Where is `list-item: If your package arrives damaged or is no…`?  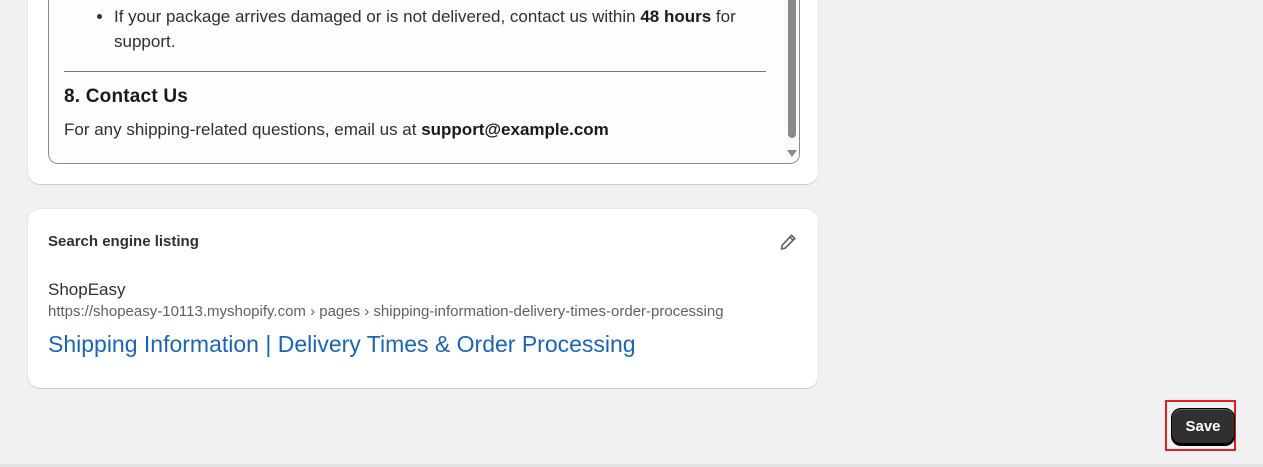
list-item: If your package arrives damaged or is no… is located at coordinates (440, 29).